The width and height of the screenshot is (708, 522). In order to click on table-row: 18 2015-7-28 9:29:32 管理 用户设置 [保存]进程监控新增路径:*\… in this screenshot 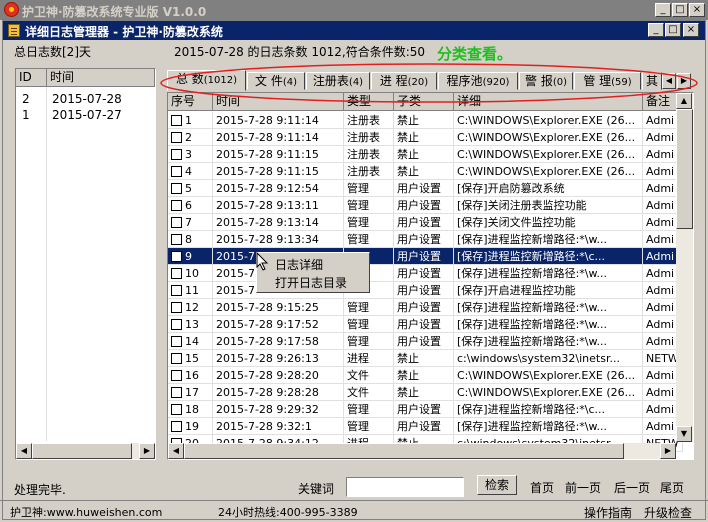, I will do `click(425, 409)`.